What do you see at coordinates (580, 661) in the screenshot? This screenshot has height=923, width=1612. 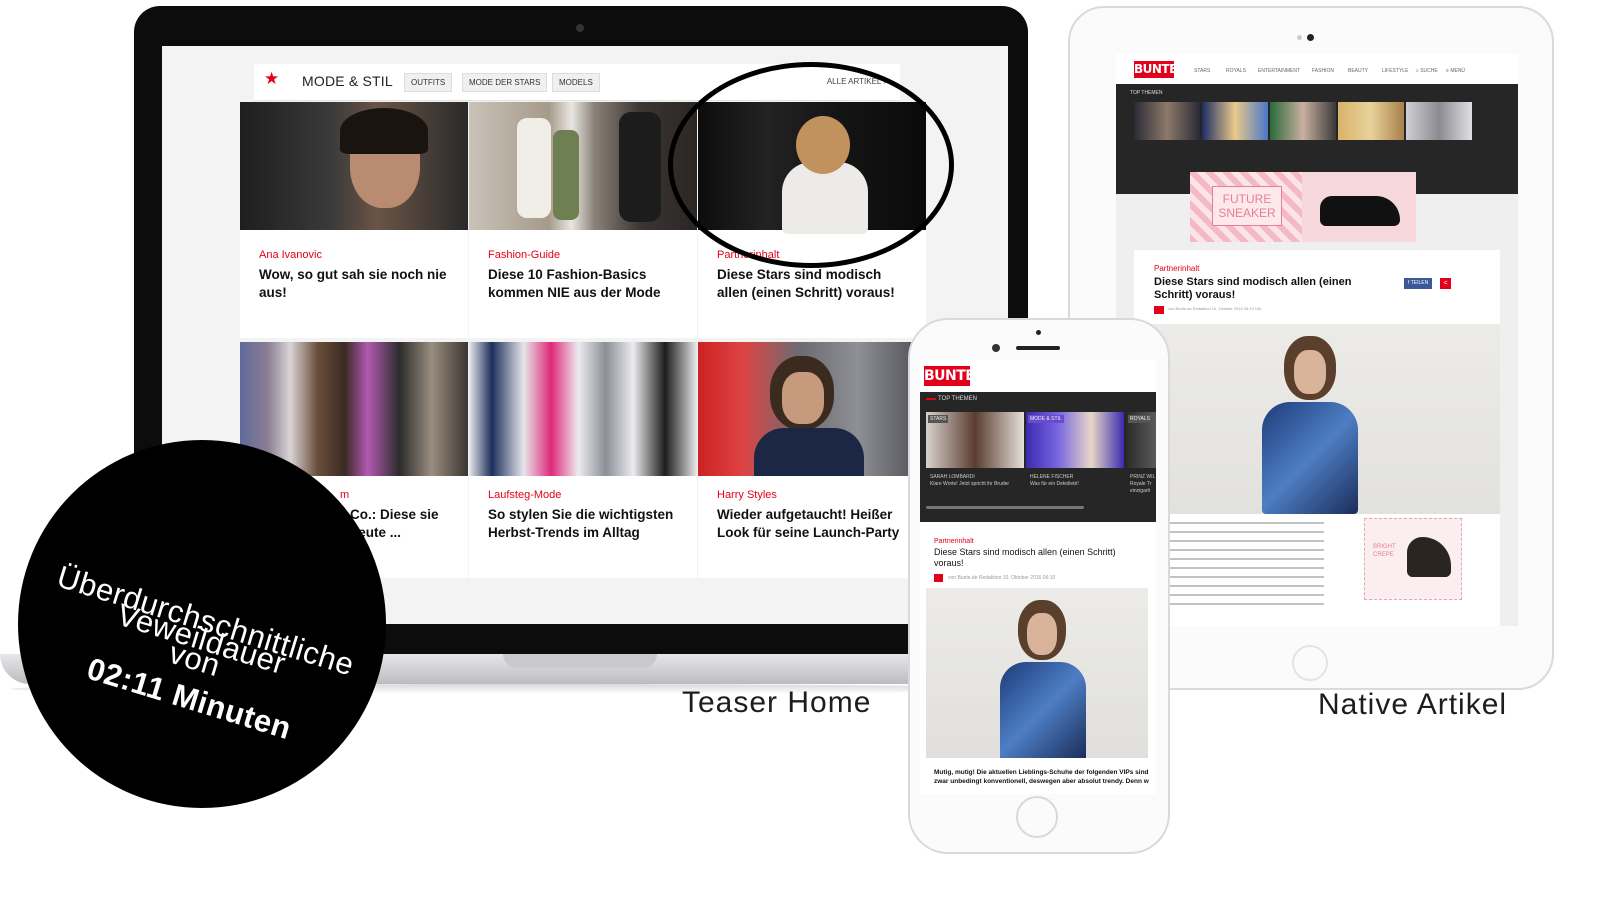 I see `laptop-notch` at bounding box center [580, 661].